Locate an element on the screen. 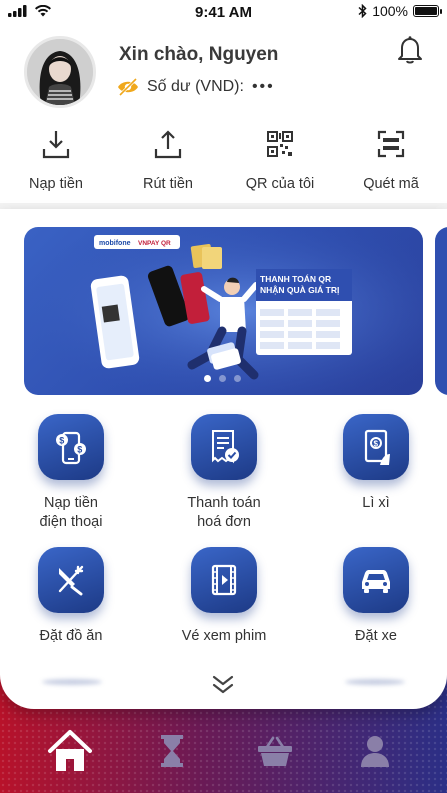 The height and width of the screenshot is (793, 447). next-banner-peek is located at coordinates (441, 311).